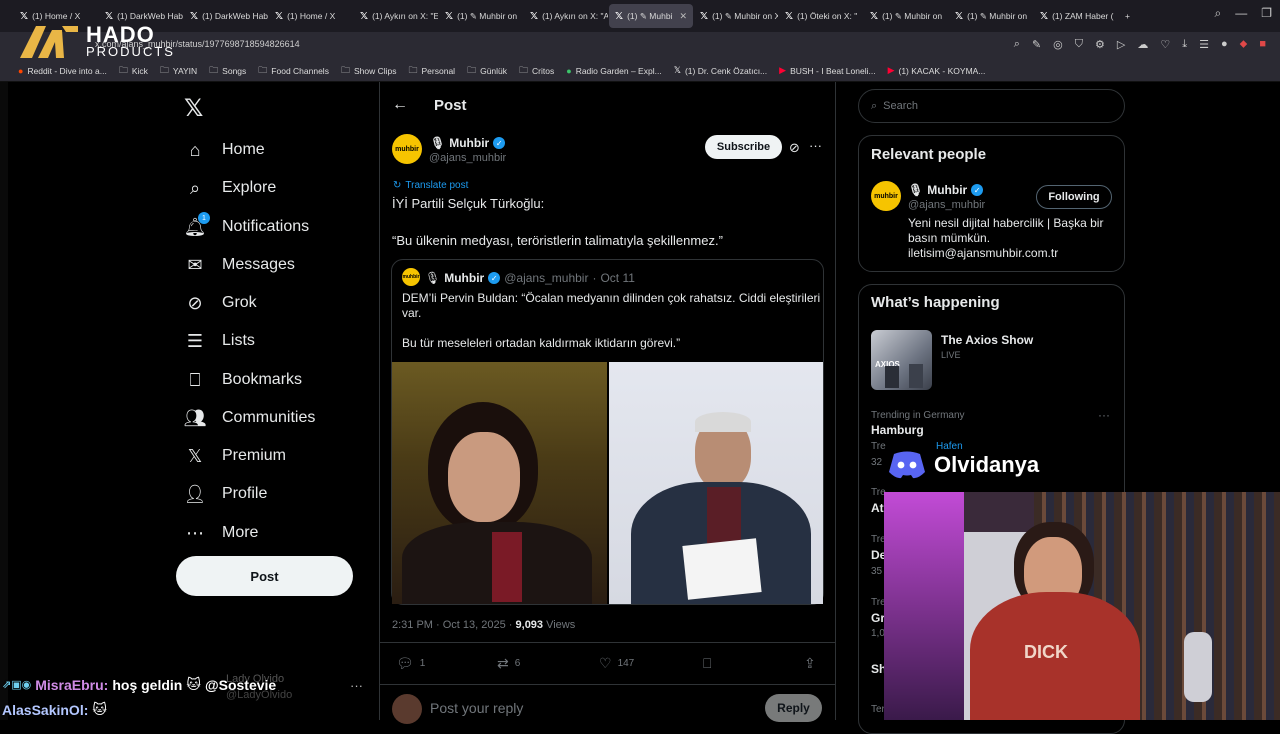 This screenshot has height=734, width=1280. Describe the element at coordinates (400, 105) in the screenshot. I see `back-arrow-icon: ←` at that location.